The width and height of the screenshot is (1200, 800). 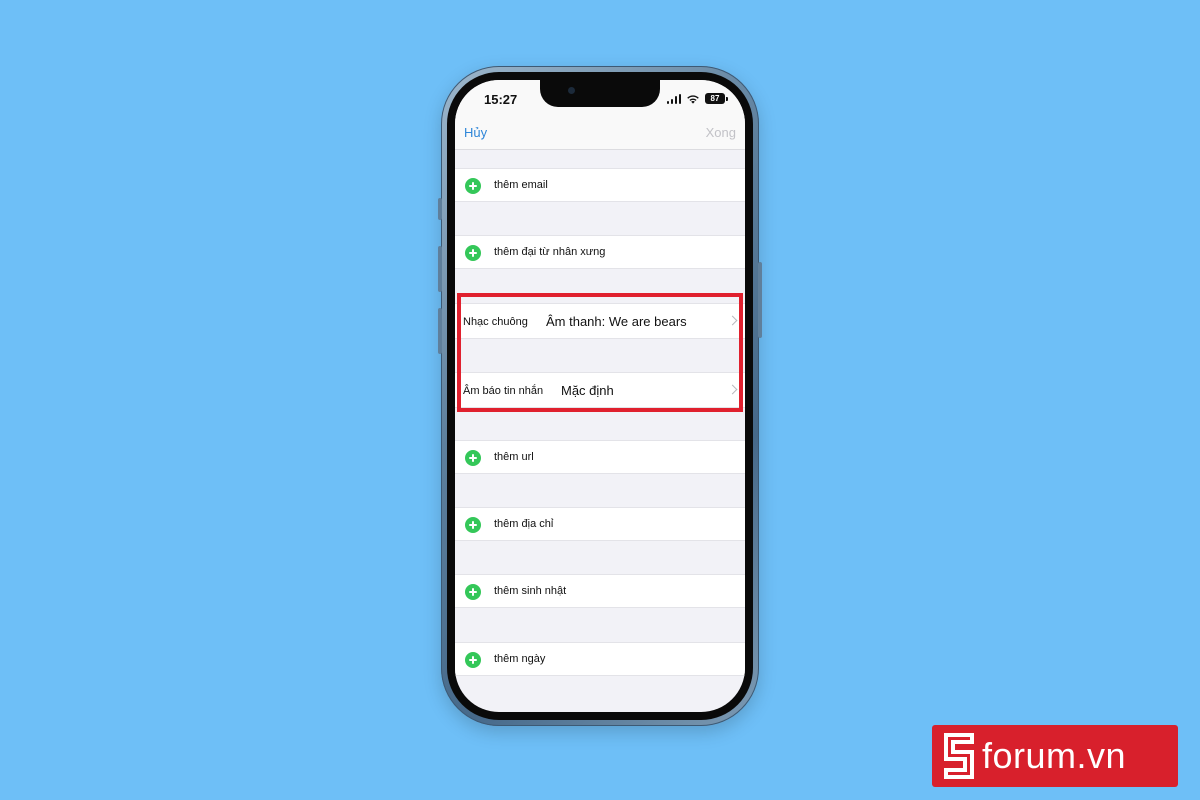 What do you see at coordinates (571, 90) in the screenshot?
I see `camera-icon` at bounding box center [571, 90].